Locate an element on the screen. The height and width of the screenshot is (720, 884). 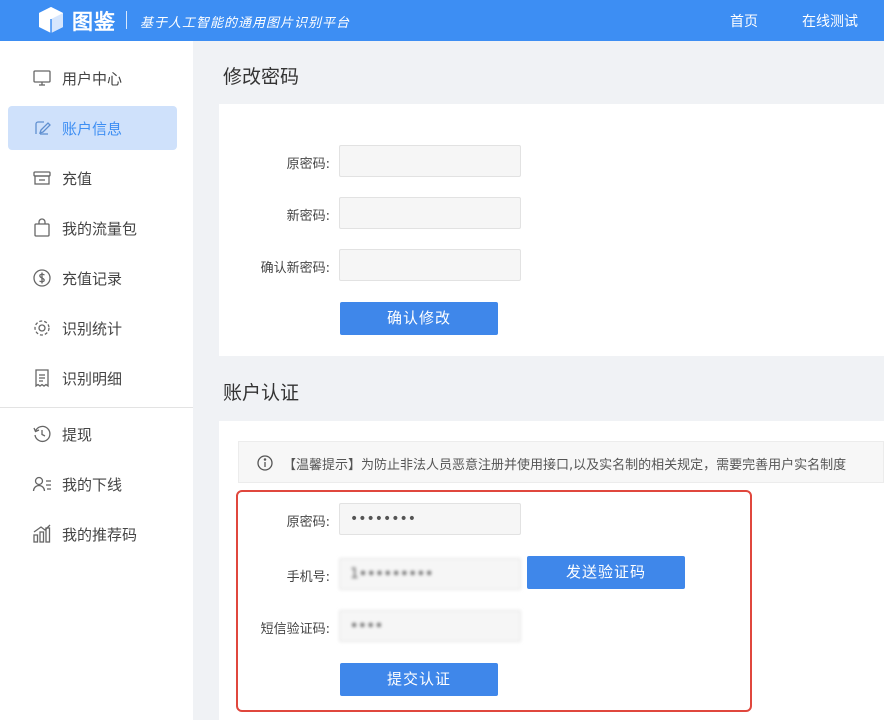
logo-separator is located at coordinates (126, 20).